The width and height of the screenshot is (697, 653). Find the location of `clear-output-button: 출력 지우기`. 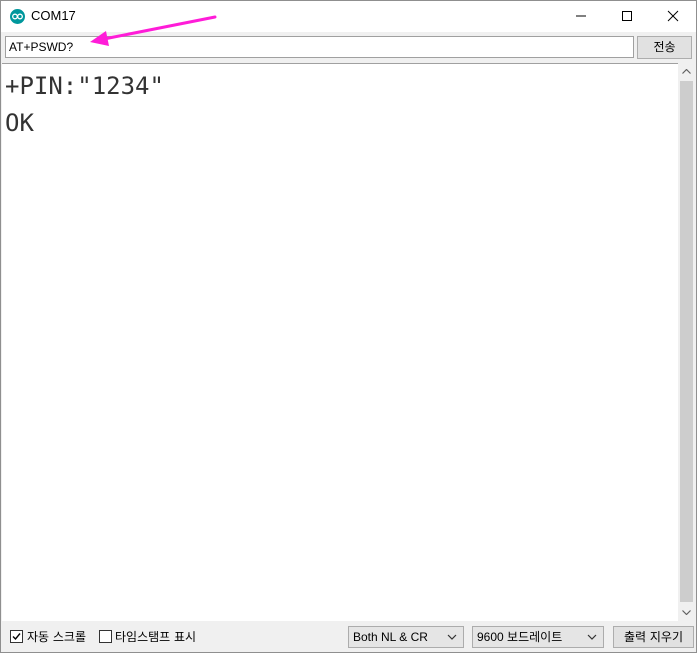

clear-output-button: 출력 지우기 is located at coordinates (653, 637).